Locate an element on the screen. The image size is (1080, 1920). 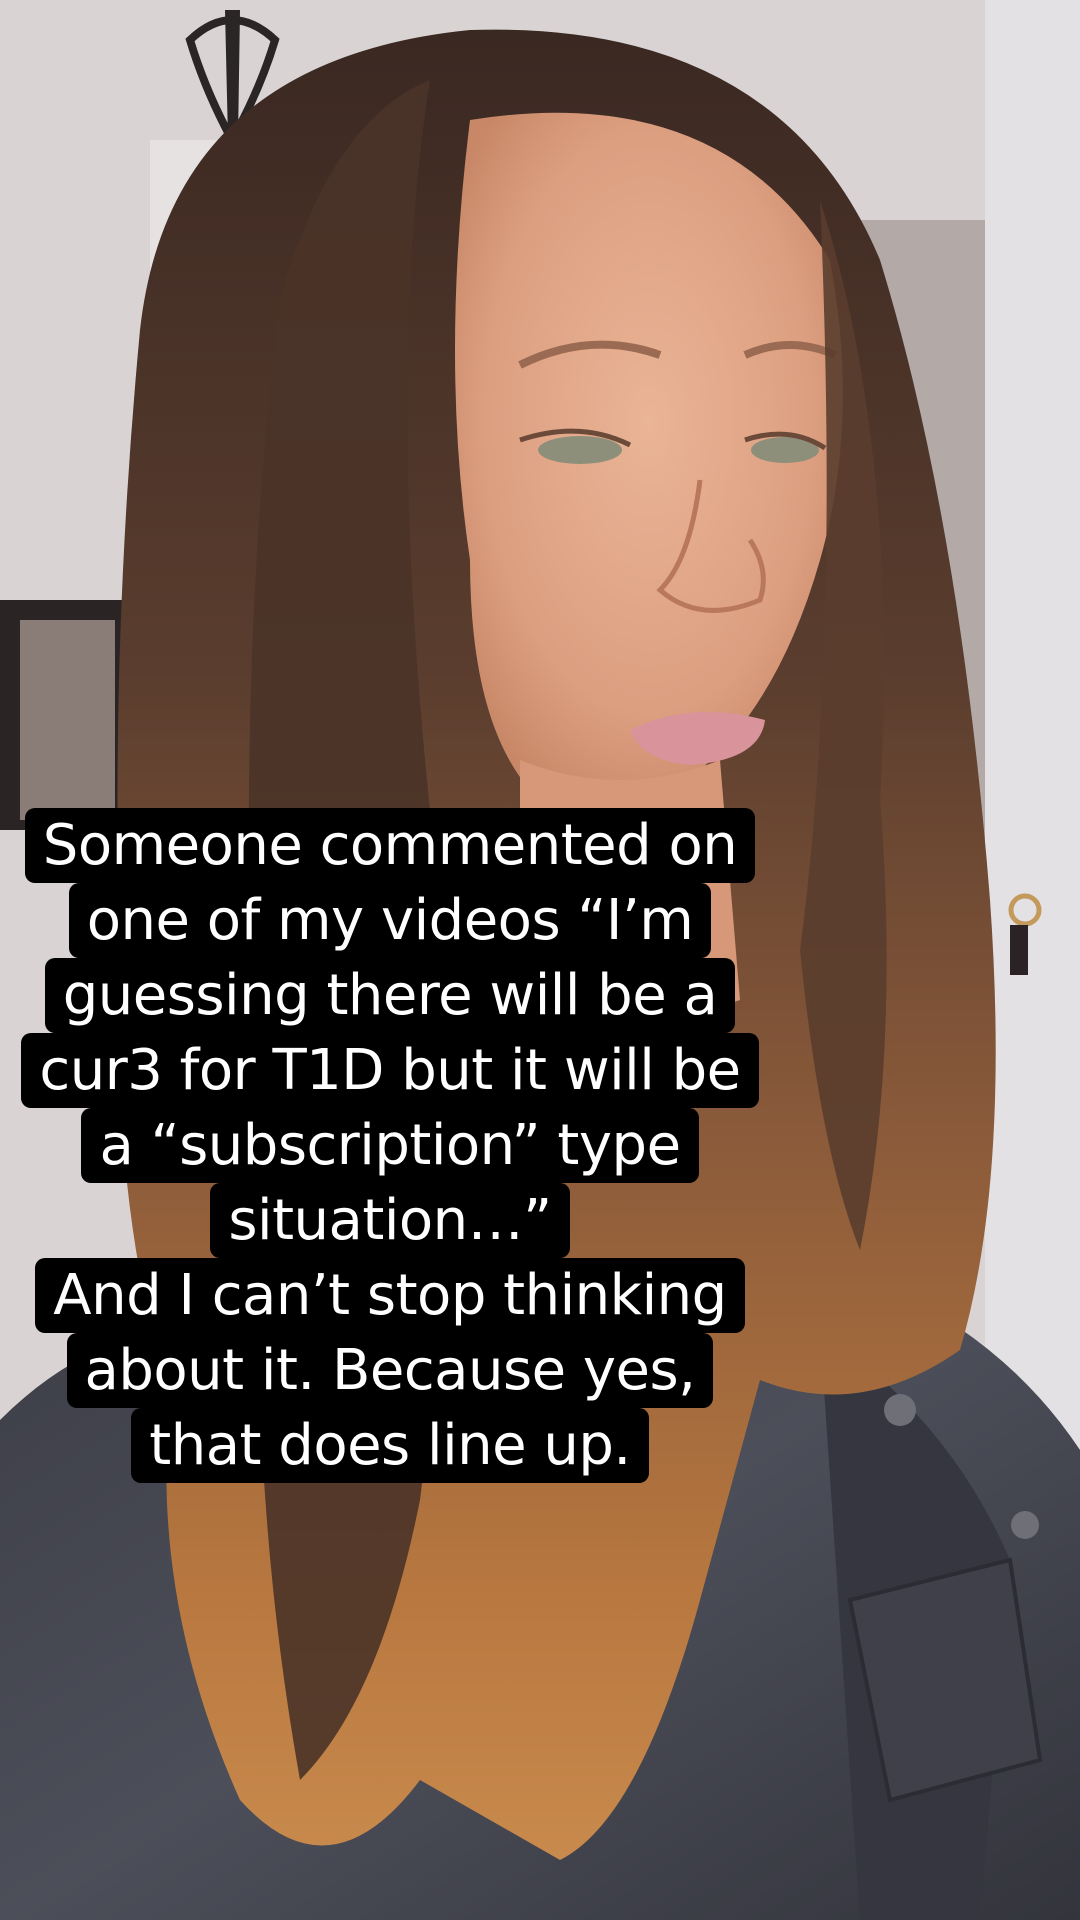
caption-line: Someone commented on is located at coordinates (390, 845).